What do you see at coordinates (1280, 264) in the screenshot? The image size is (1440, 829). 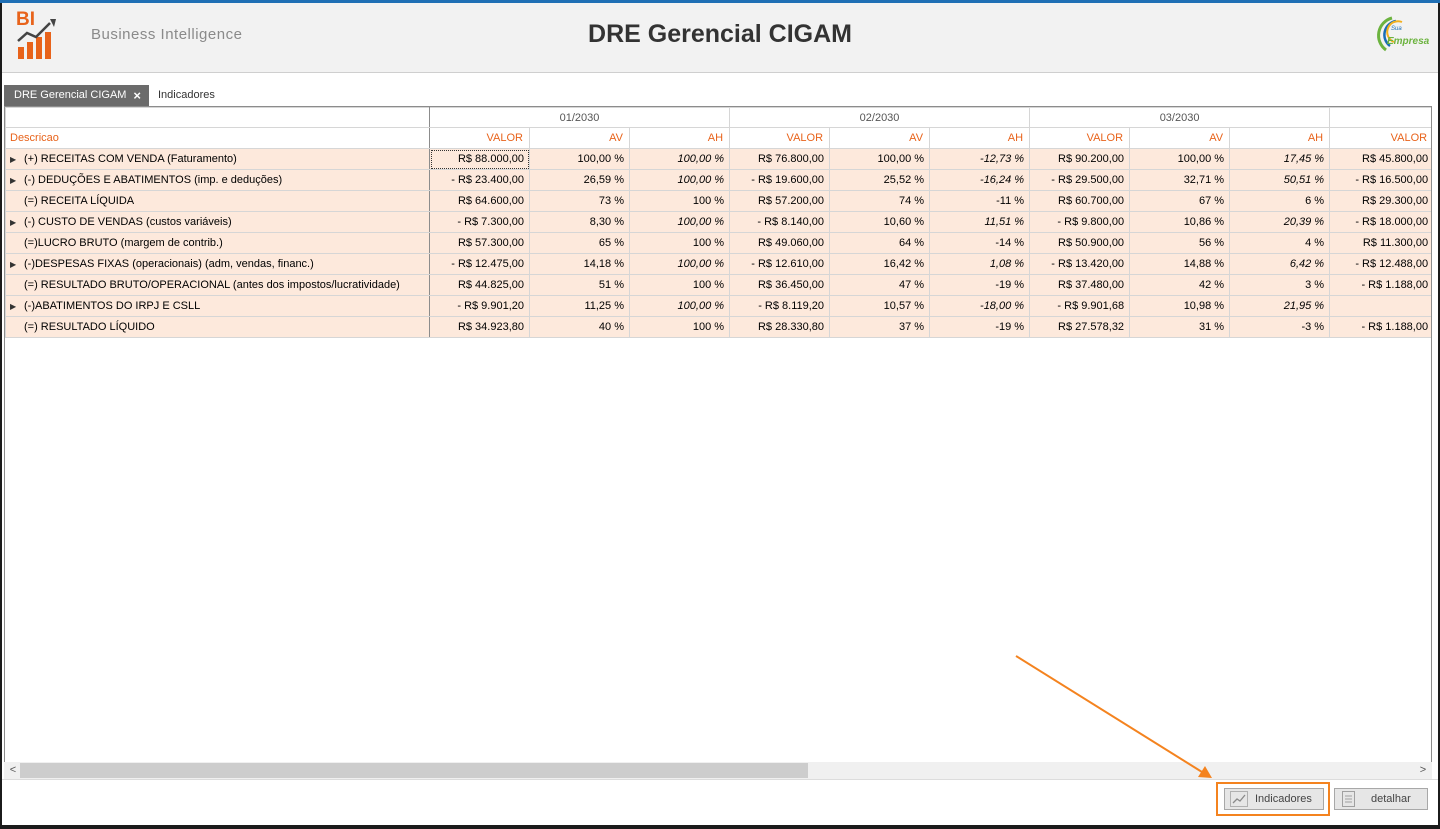 I see `cell-ah: 6,42 %` at bounding box center [1280, 264].